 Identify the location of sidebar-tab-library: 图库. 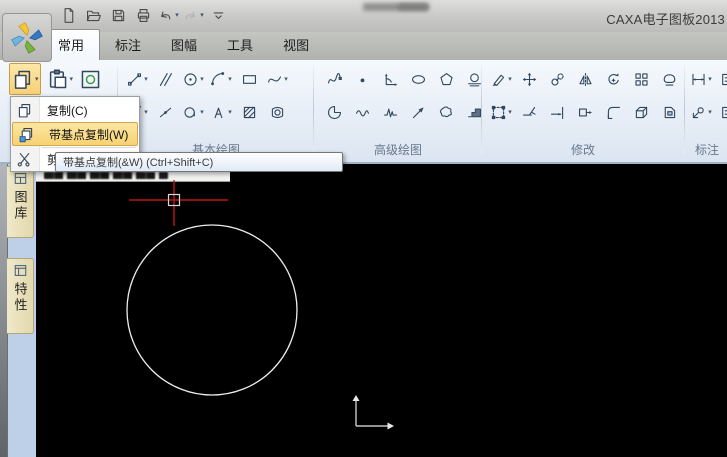
(20, 202).